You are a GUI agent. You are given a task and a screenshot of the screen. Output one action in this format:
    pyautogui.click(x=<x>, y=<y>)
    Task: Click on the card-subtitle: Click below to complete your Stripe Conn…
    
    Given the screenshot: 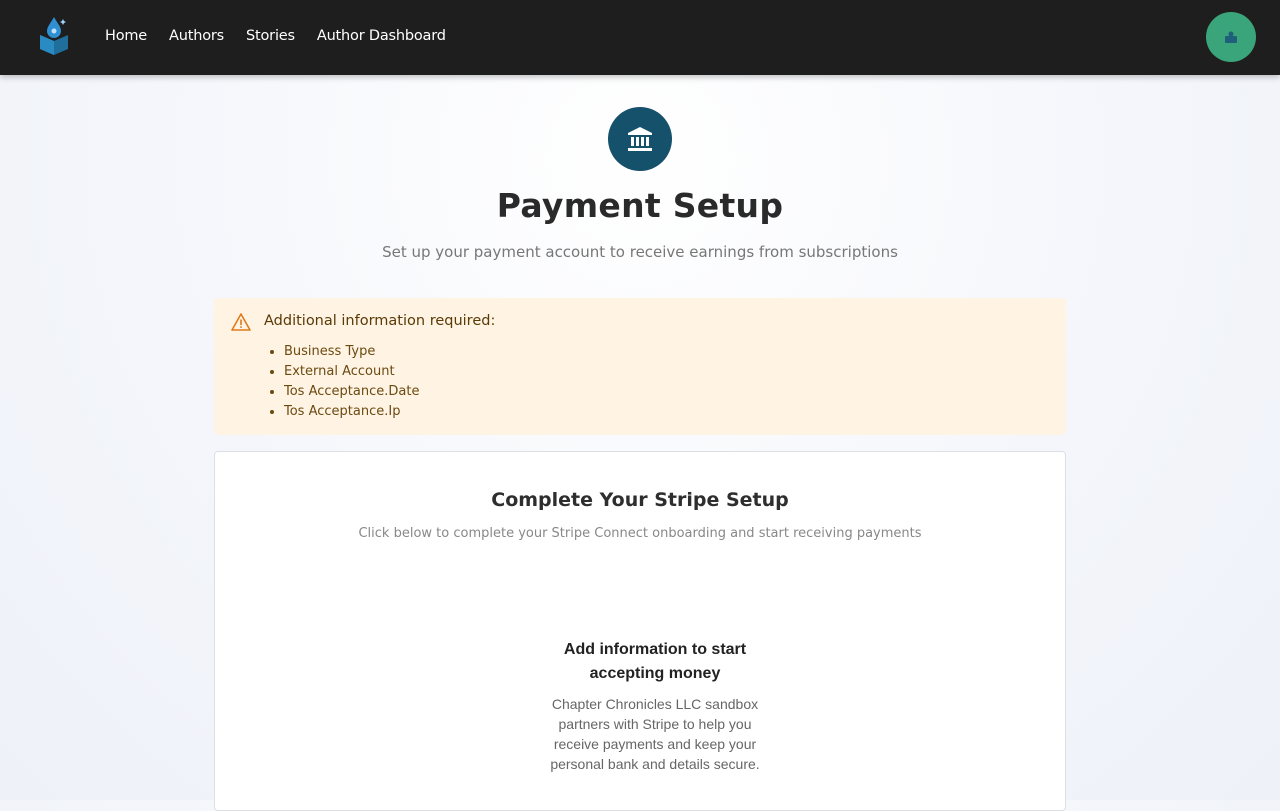 What is the action you would take?
    pyautogui.click(x=640, y=533)
    